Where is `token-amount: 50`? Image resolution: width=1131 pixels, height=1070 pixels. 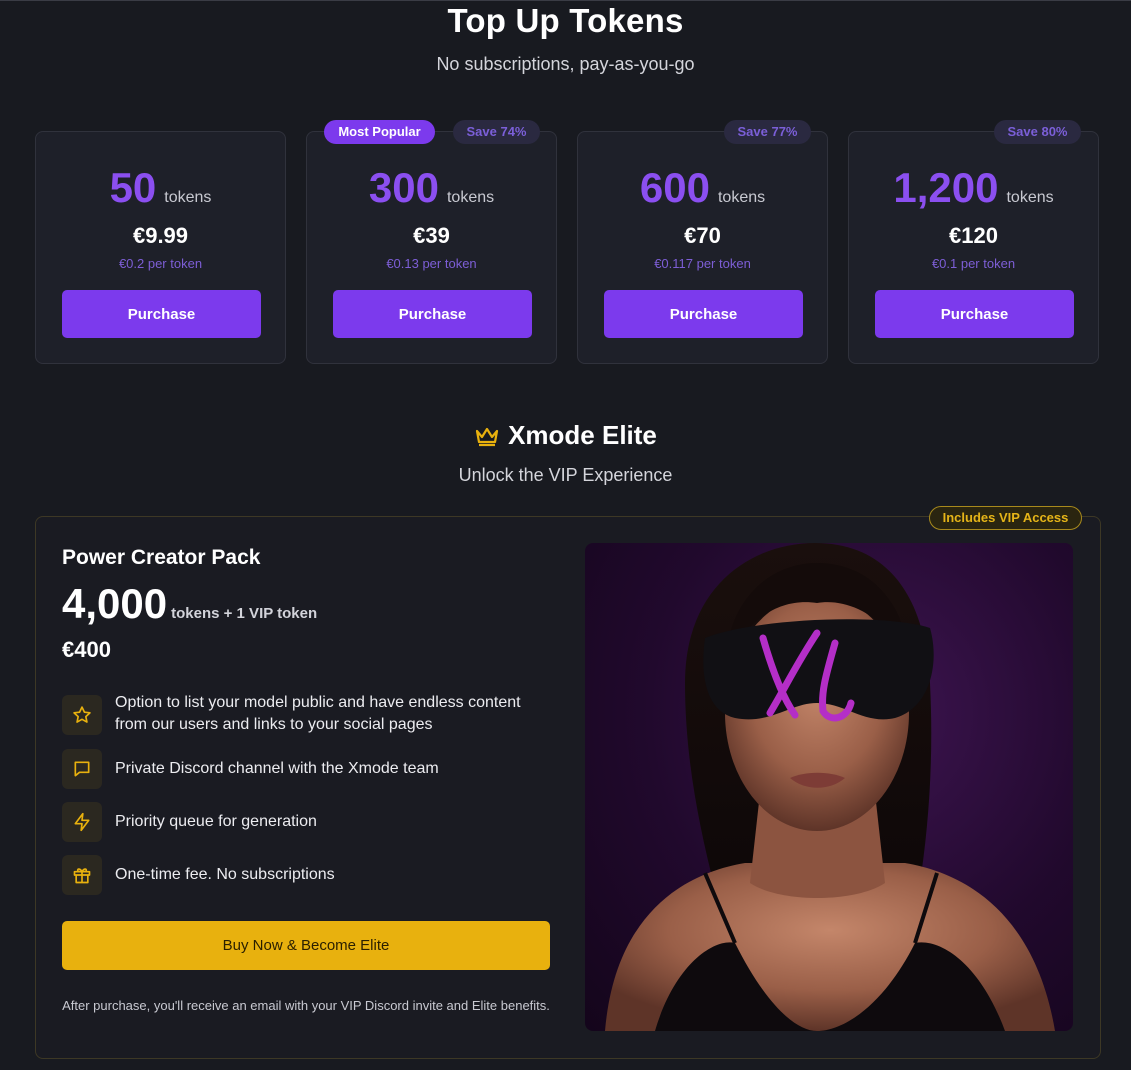 token-amount: 50 is located at coordinates (133, 187).